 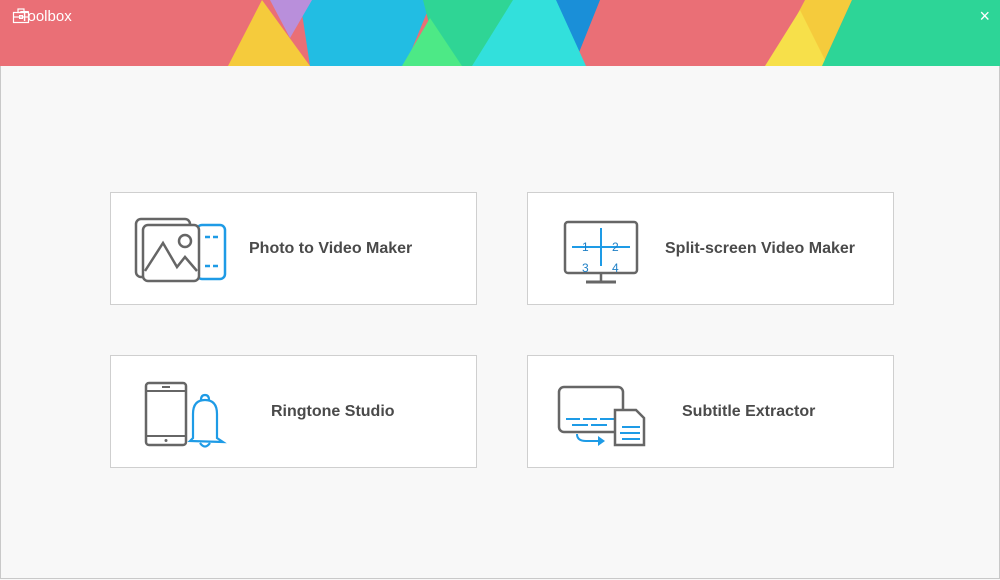 What do you see at coordinates (191, 412) in the screenshot?
I see `phone-bell-icon` at bounding box center [191, 412].